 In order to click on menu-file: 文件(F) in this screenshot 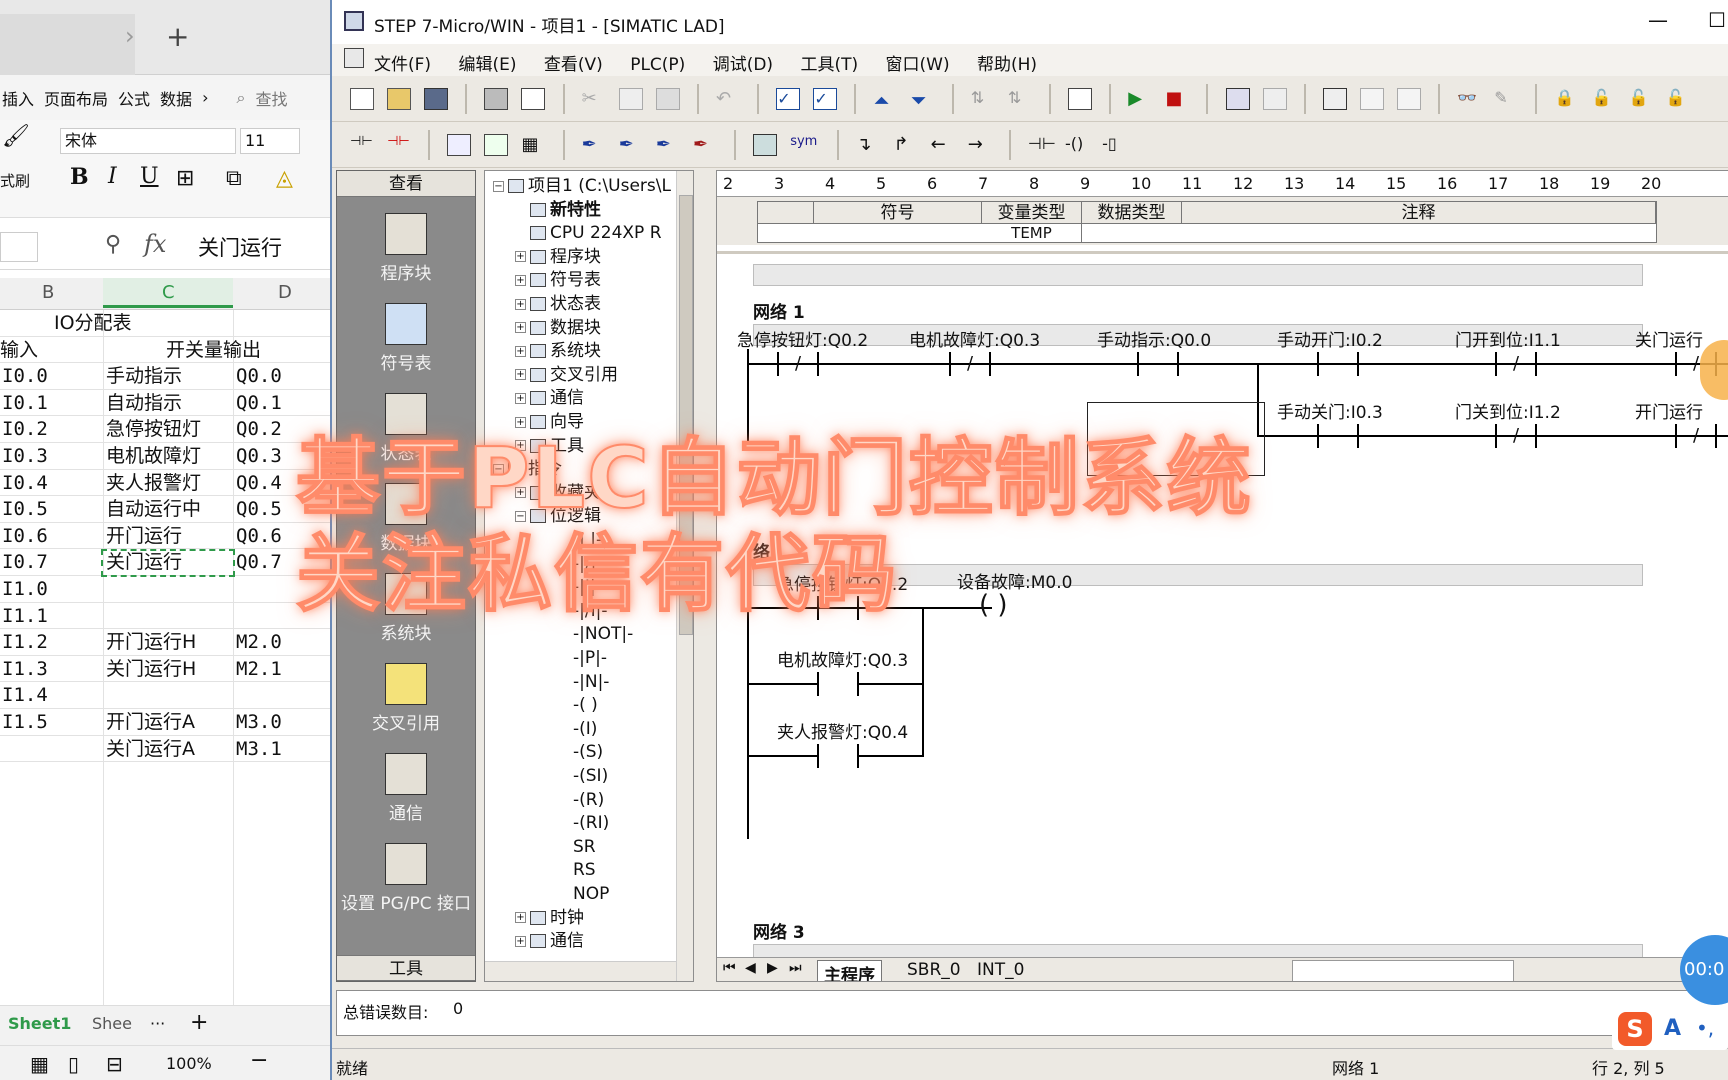, I will do `click(402, 62)`.